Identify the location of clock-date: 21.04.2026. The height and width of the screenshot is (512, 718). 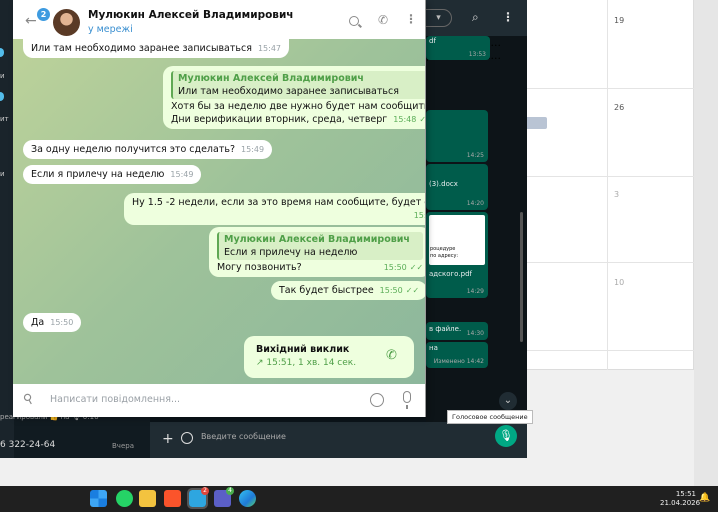
(680, 503).